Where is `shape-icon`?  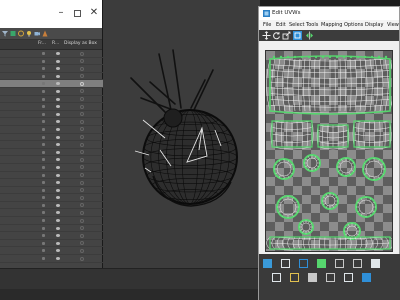 shape-icon is located at coordinates (21, 33).